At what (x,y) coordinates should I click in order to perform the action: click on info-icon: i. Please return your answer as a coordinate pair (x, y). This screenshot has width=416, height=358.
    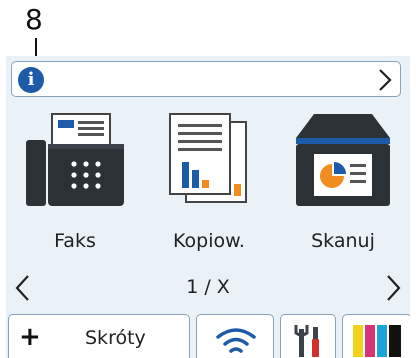
    Looking at the image, I should click on (31, 80).